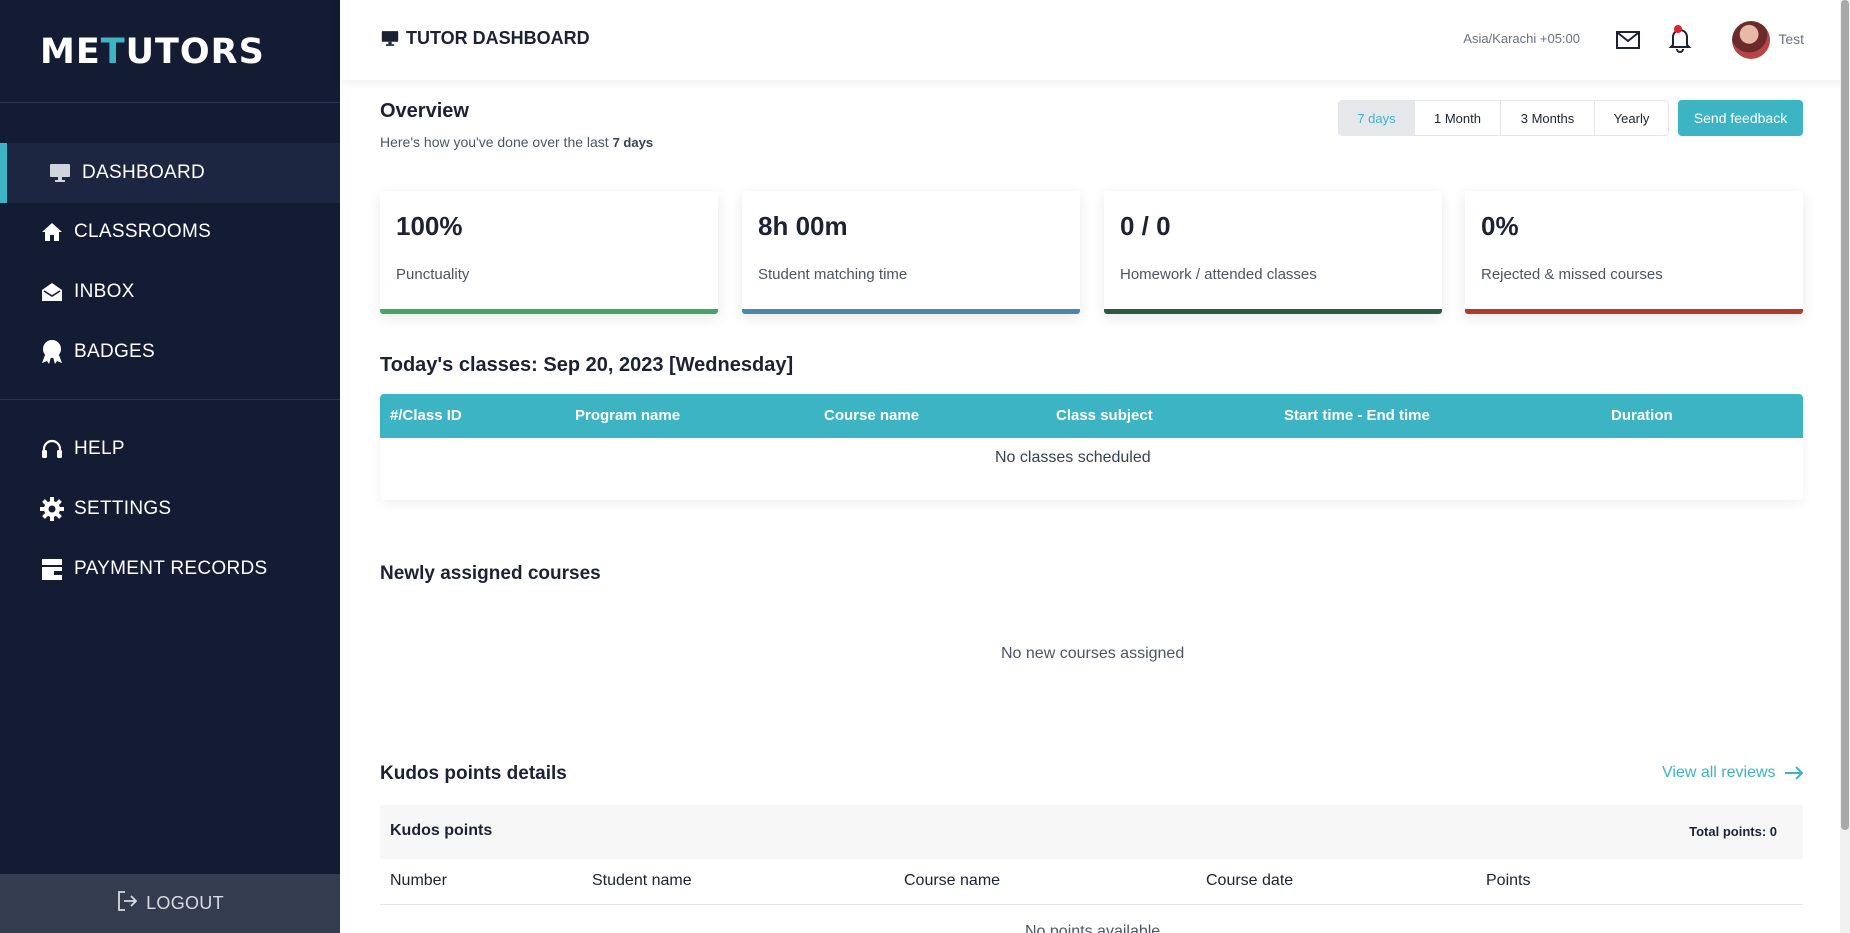 This screenshot has height=933, width=1850. I want to click on scrollbar, so click(1845, 466).